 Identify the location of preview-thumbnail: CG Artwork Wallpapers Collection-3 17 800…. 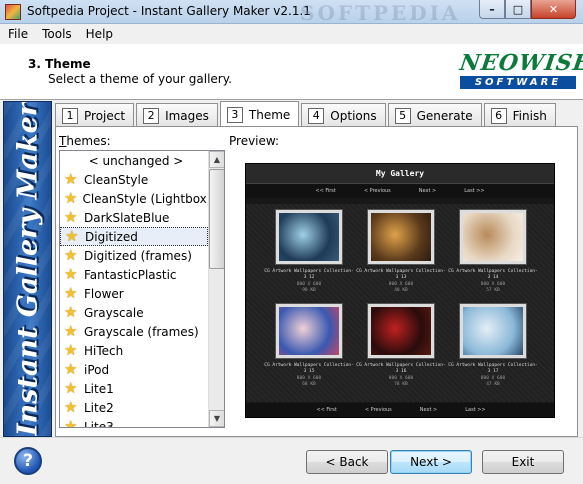
(493, 347).